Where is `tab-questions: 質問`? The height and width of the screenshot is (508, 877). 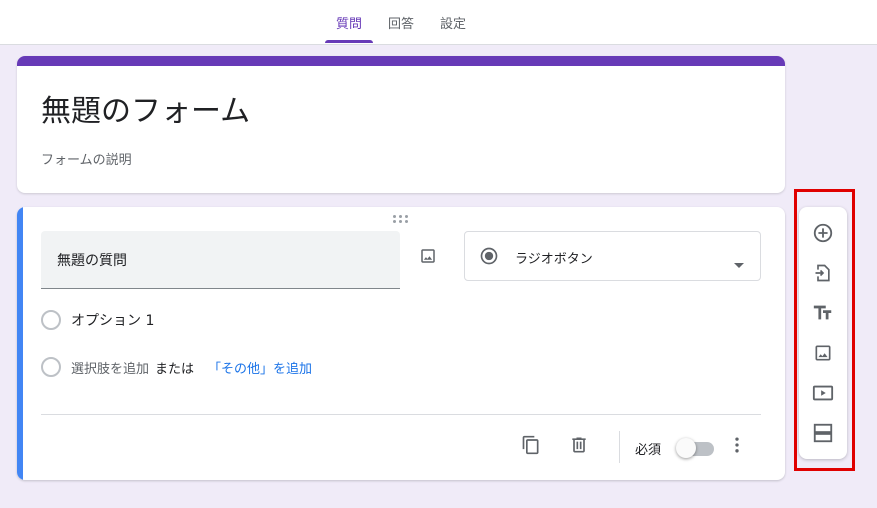
tab-questions: 質問 is located at coordinates (349, 22).